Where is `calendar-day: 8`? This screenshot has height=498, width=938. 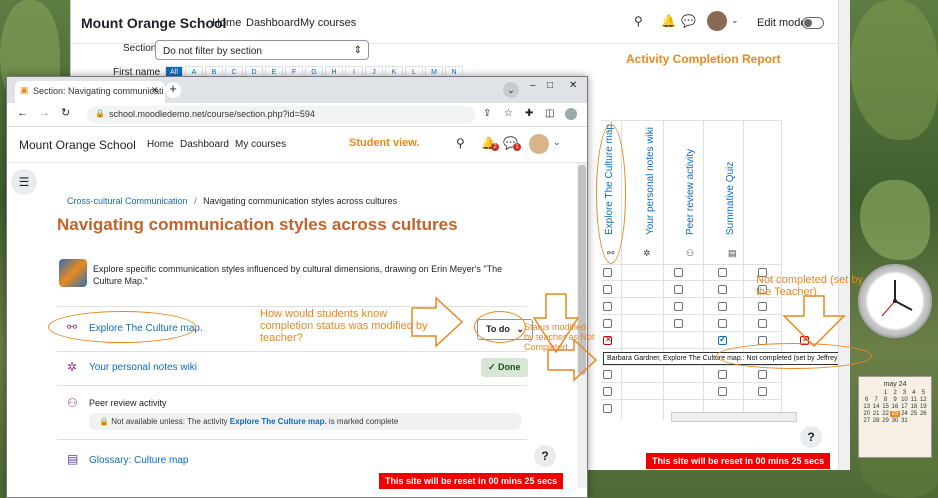 calendar-day: 8 is located at coordinates (885, 400).